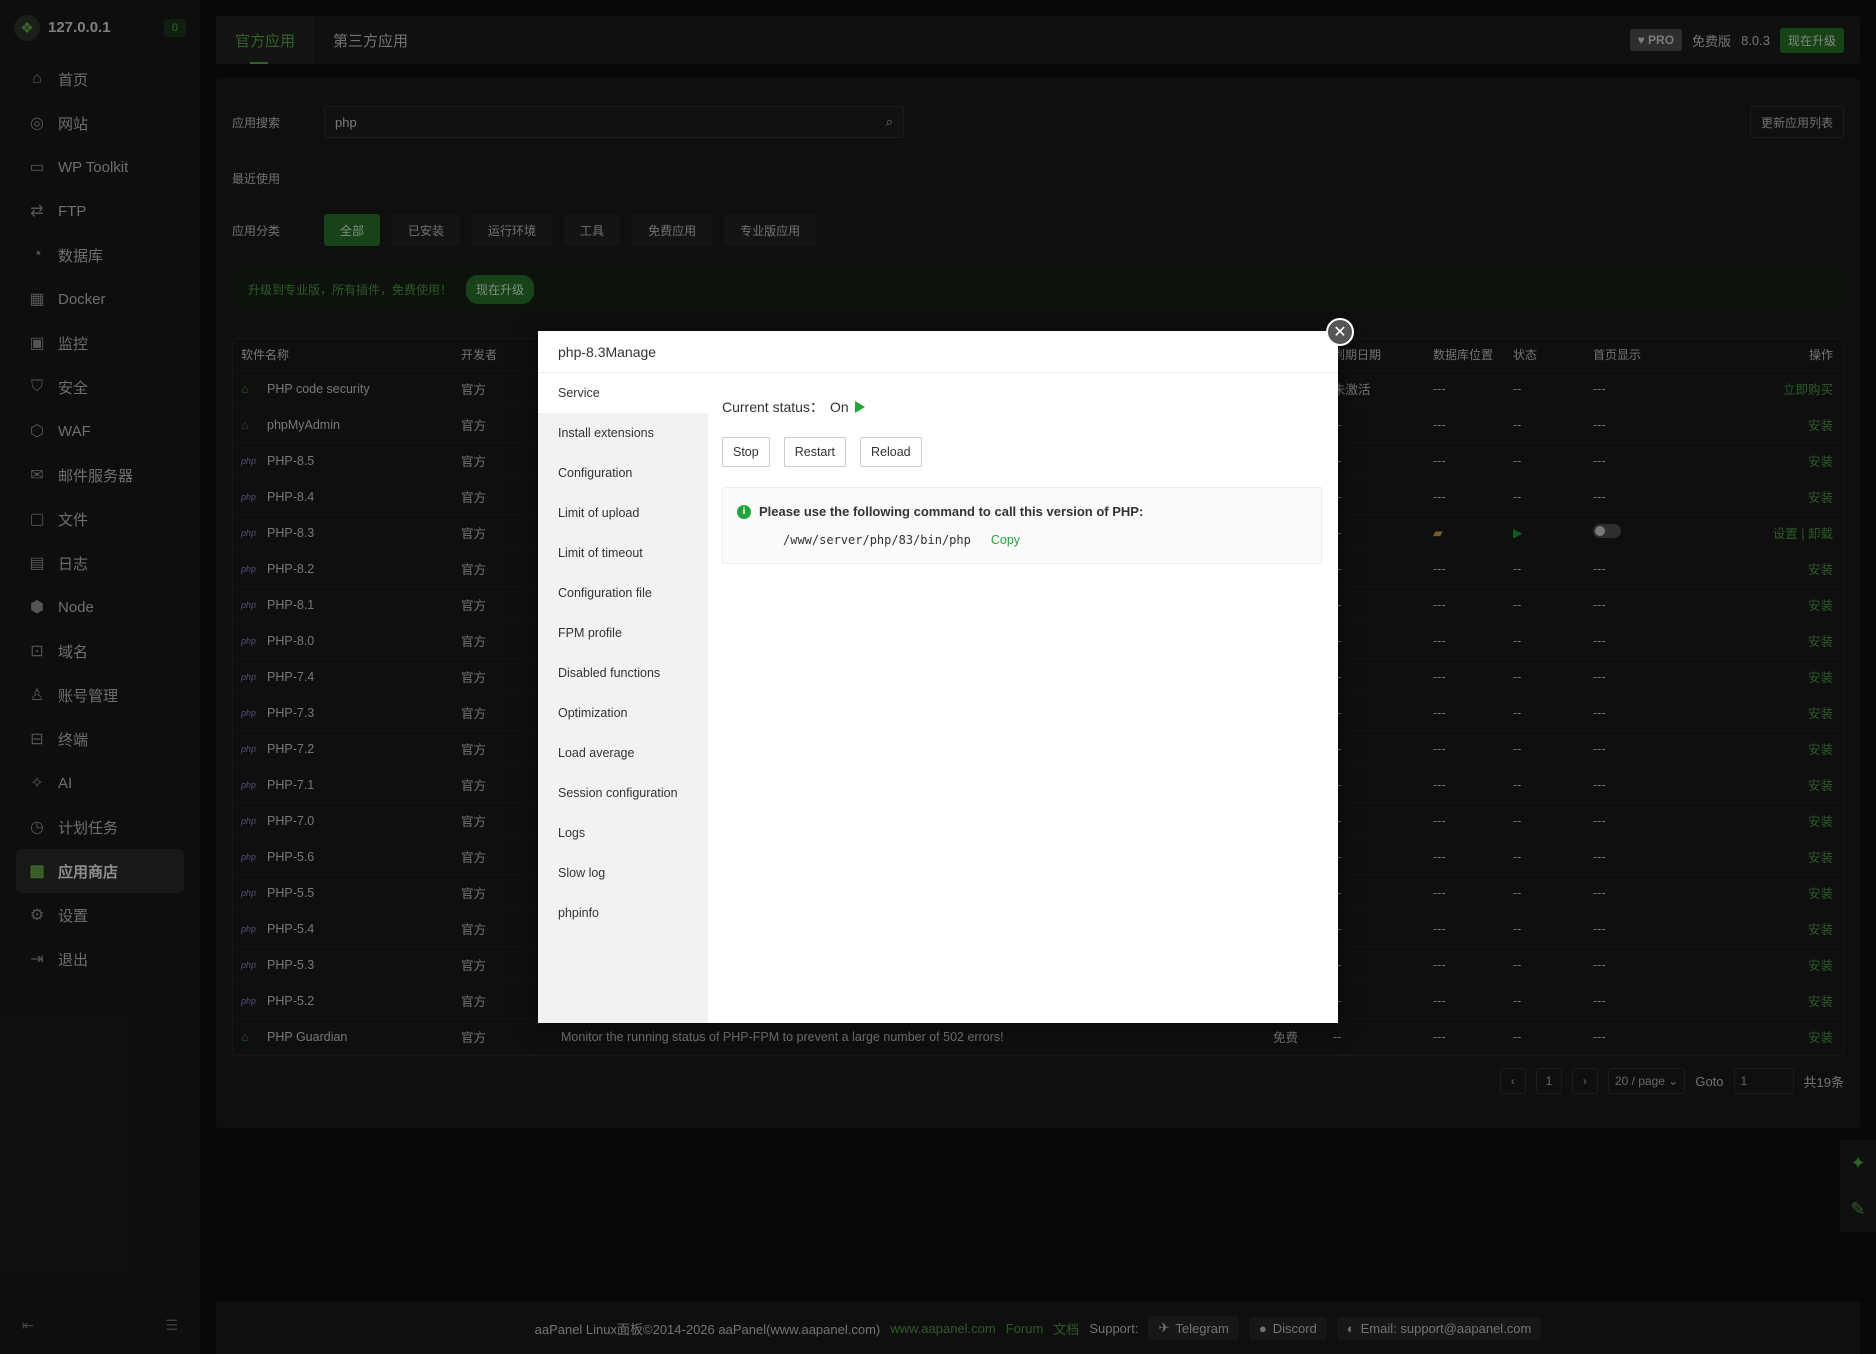  Describe the element at coordinates (746, 452) in the screenshot. I see `stop-button: Stop` at that location.